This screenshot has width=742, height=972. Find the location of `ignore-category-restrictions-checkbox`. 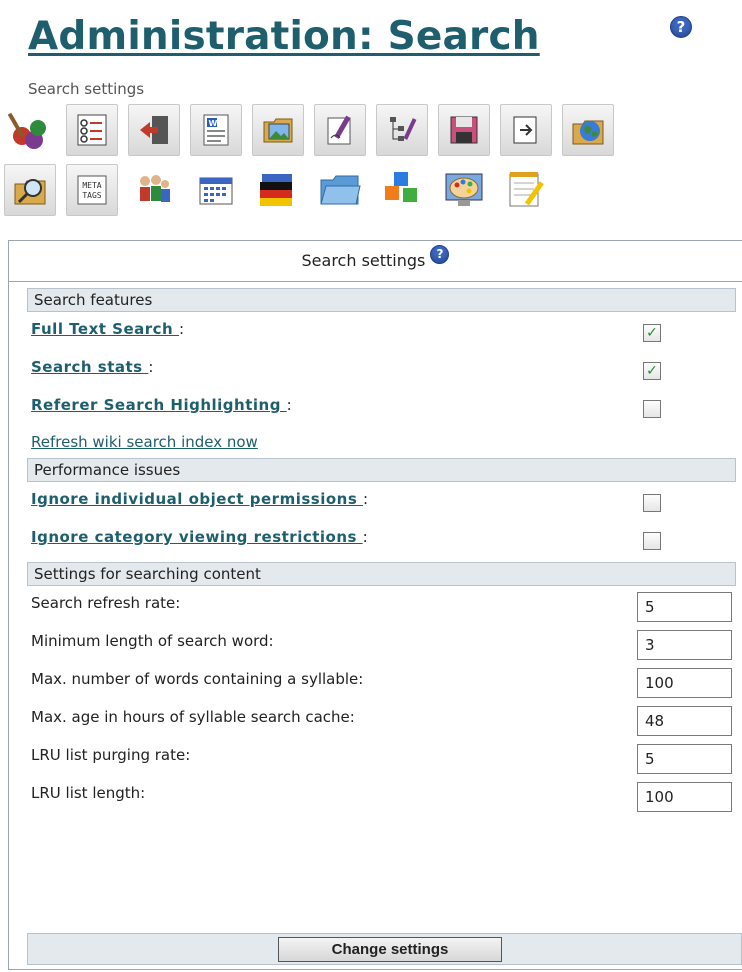

ignore-category-restrictions-checkbox is located at coordinates (652, 541).